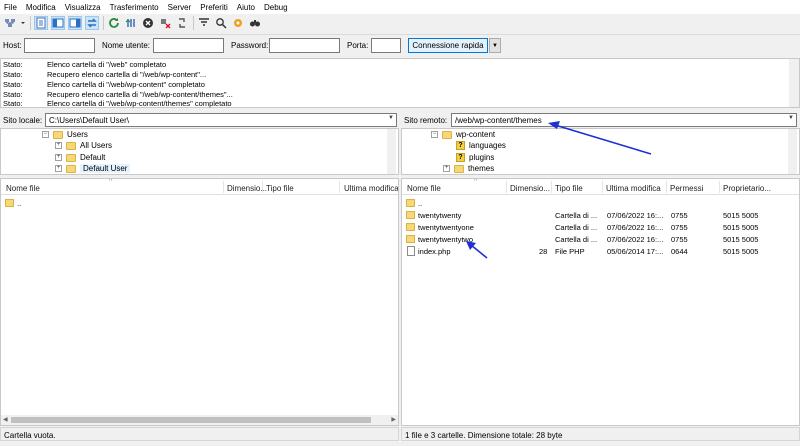 This screenshot has width=800, height=446. Describe the element at coordinates (468, 168) in the screenshot. I see `tree-item-themes: + themes` at that location.